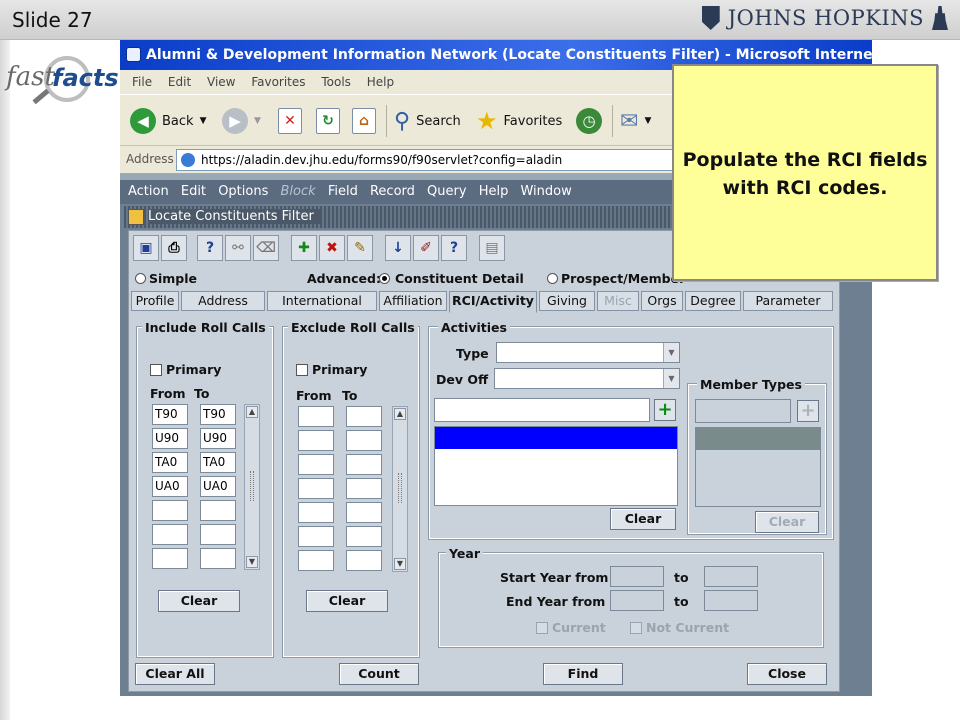  I want to click on menu-edit: Edit, so click(179, 82).